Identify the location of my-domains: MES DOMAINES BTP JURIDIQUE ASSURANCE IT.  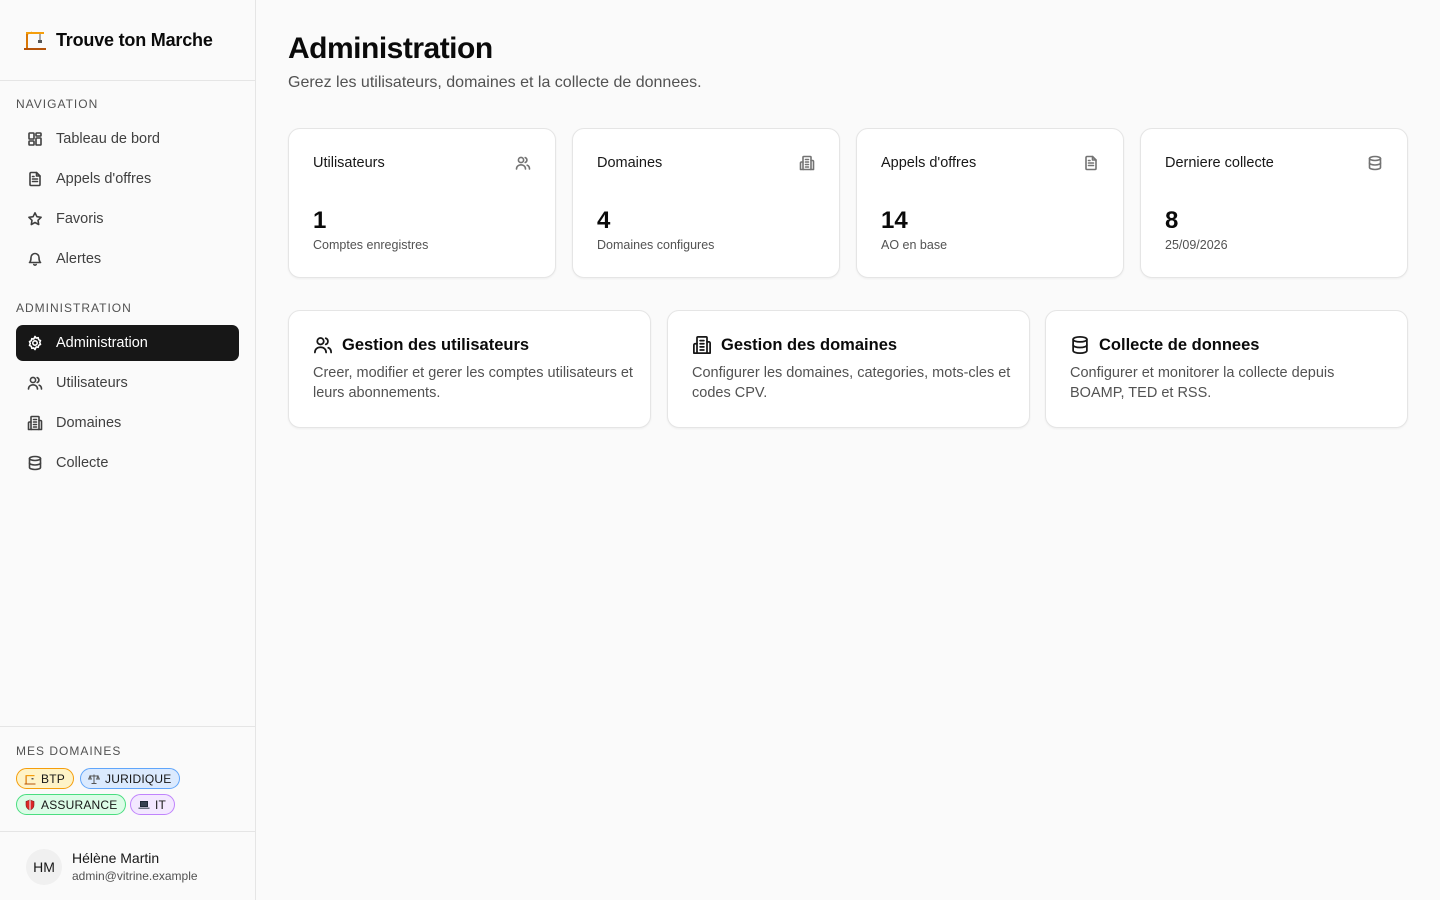
(128, 779).